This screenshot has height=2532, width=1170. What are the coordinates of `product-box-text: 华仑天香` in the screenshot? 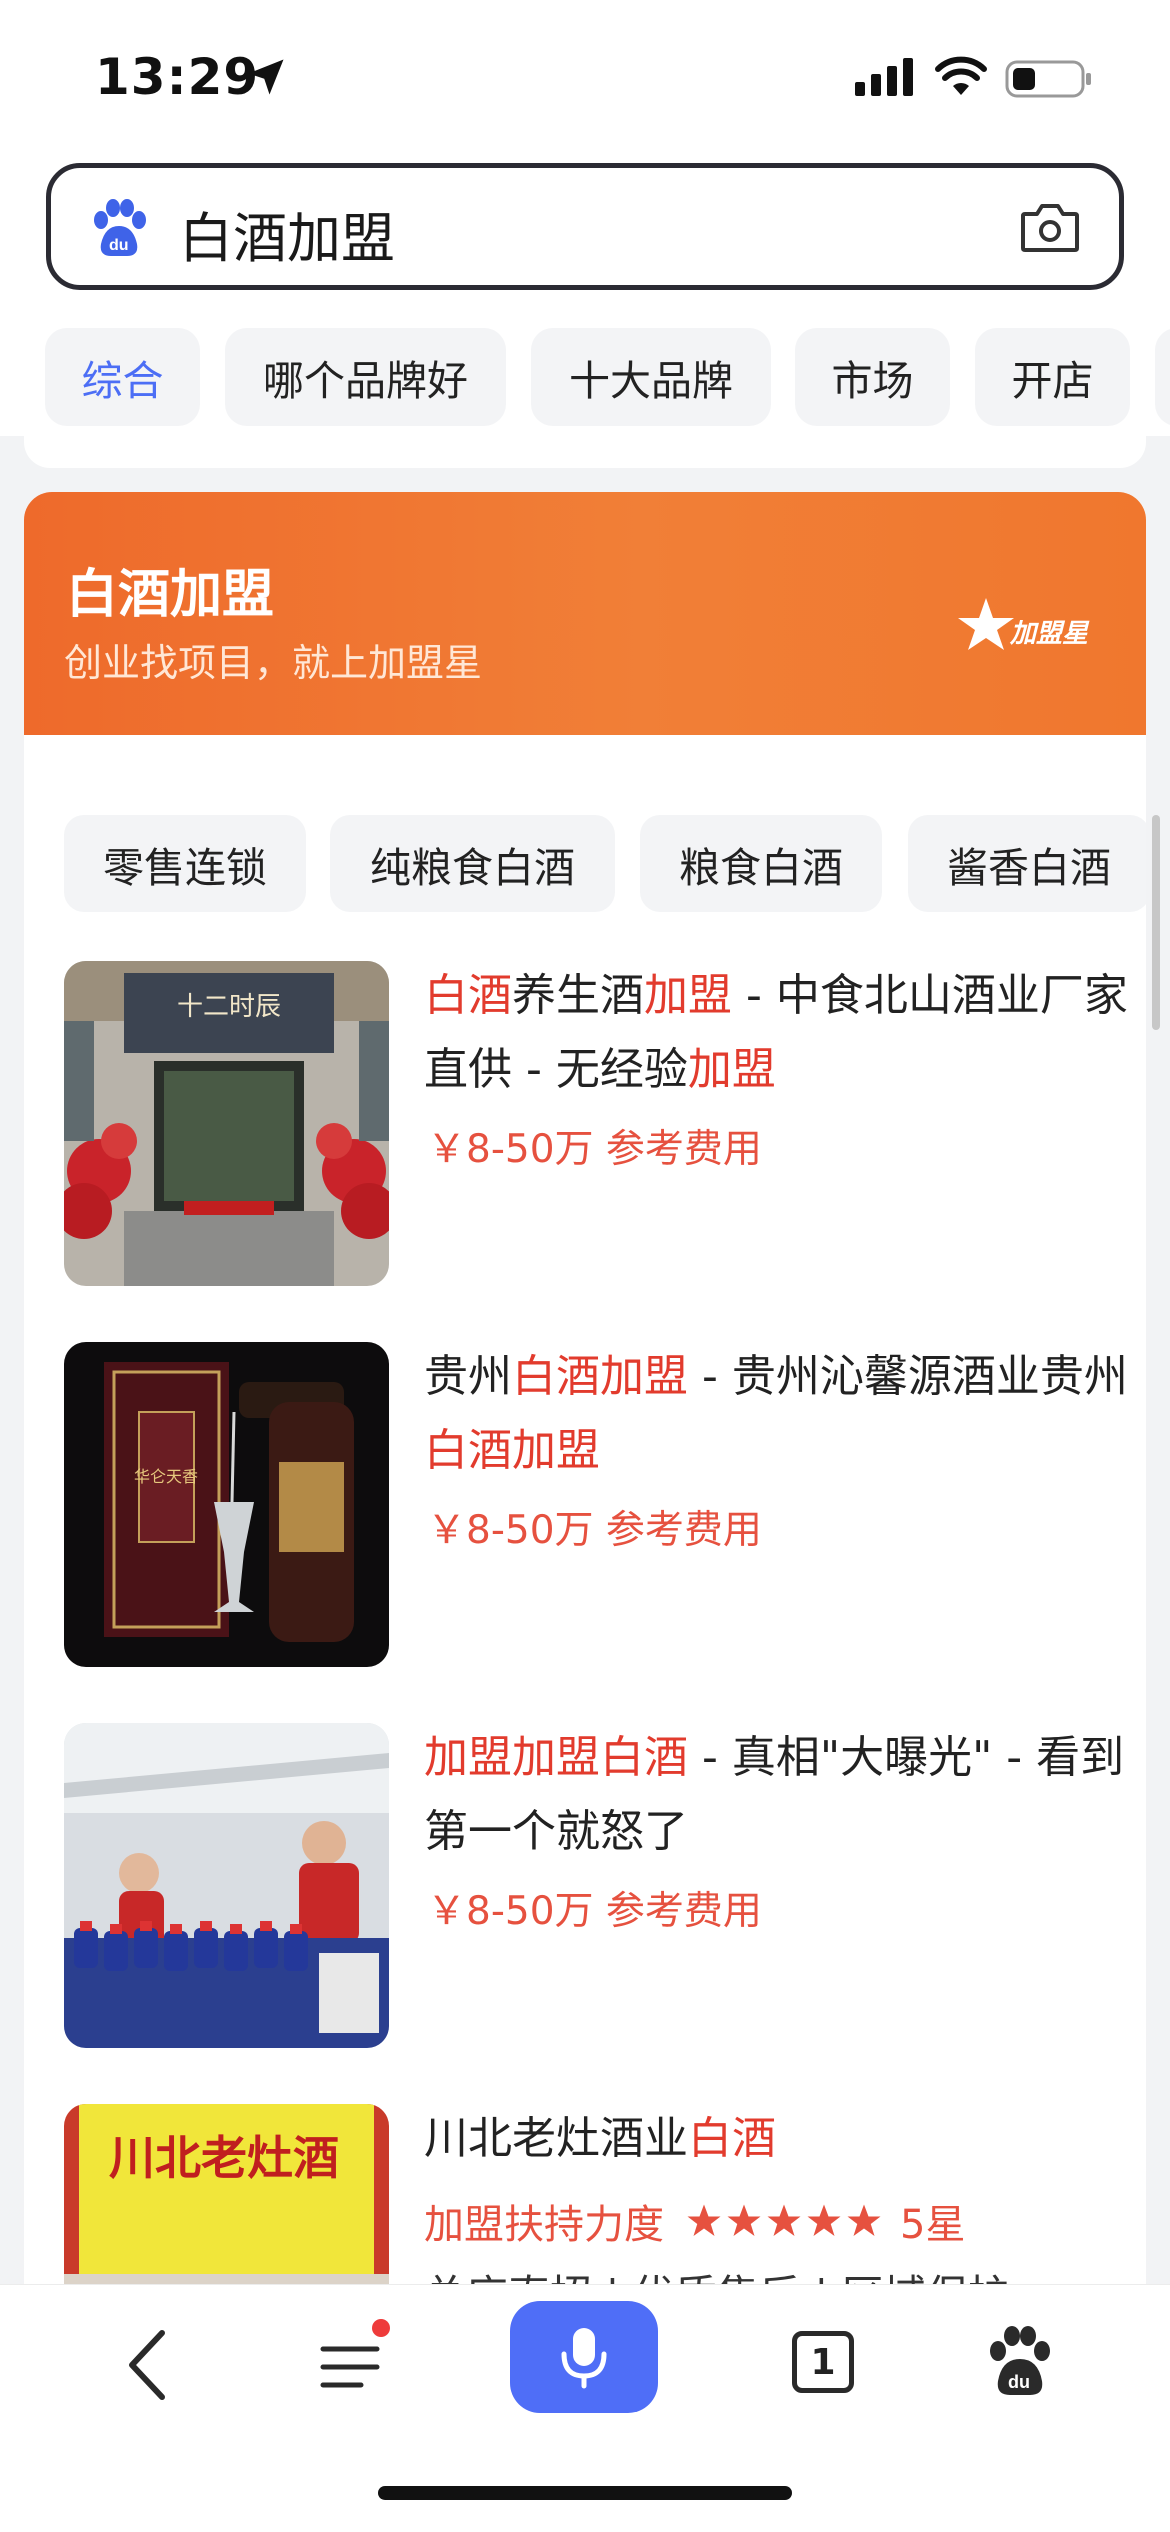 It's located at (166, 1476).